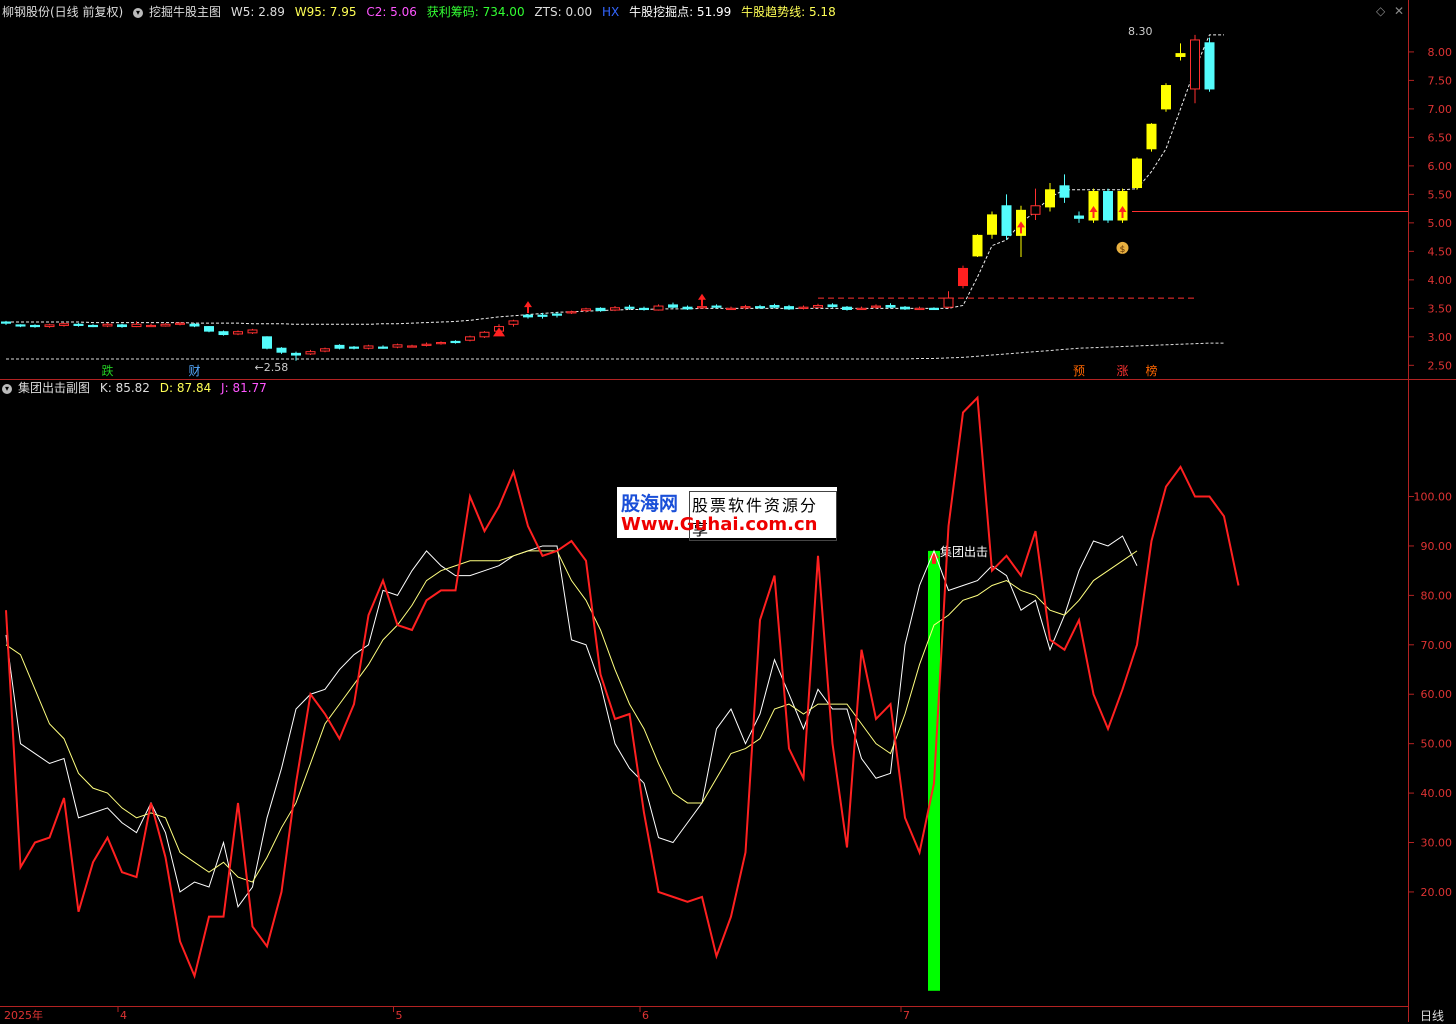  Describe the element at coordinates (719, 524) in the screenshot. I see `watermark-url: Www.Guhai.com.cn` at that location.